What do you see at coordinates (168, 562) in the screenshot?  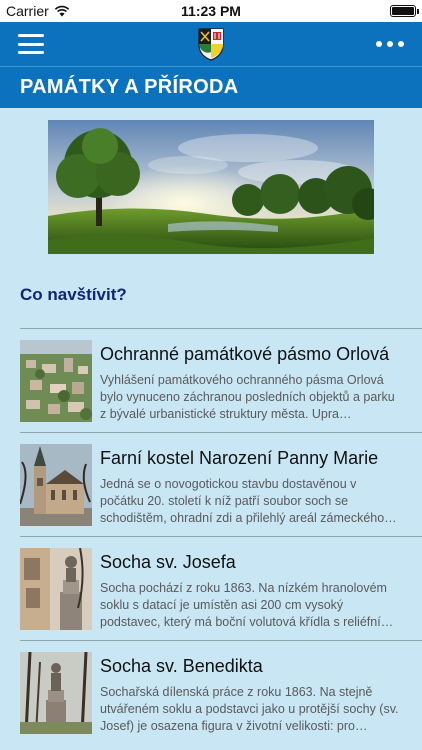 I see `item-title: Socha sv. Josefa` at bounding box center [168, 562].